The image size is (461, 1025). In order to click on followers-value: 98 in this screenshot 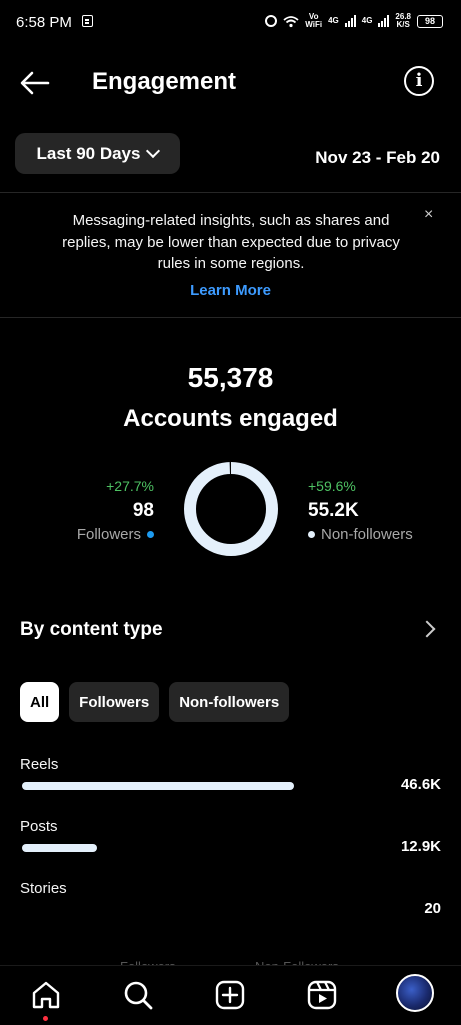, I will do `click(143, 510)`.